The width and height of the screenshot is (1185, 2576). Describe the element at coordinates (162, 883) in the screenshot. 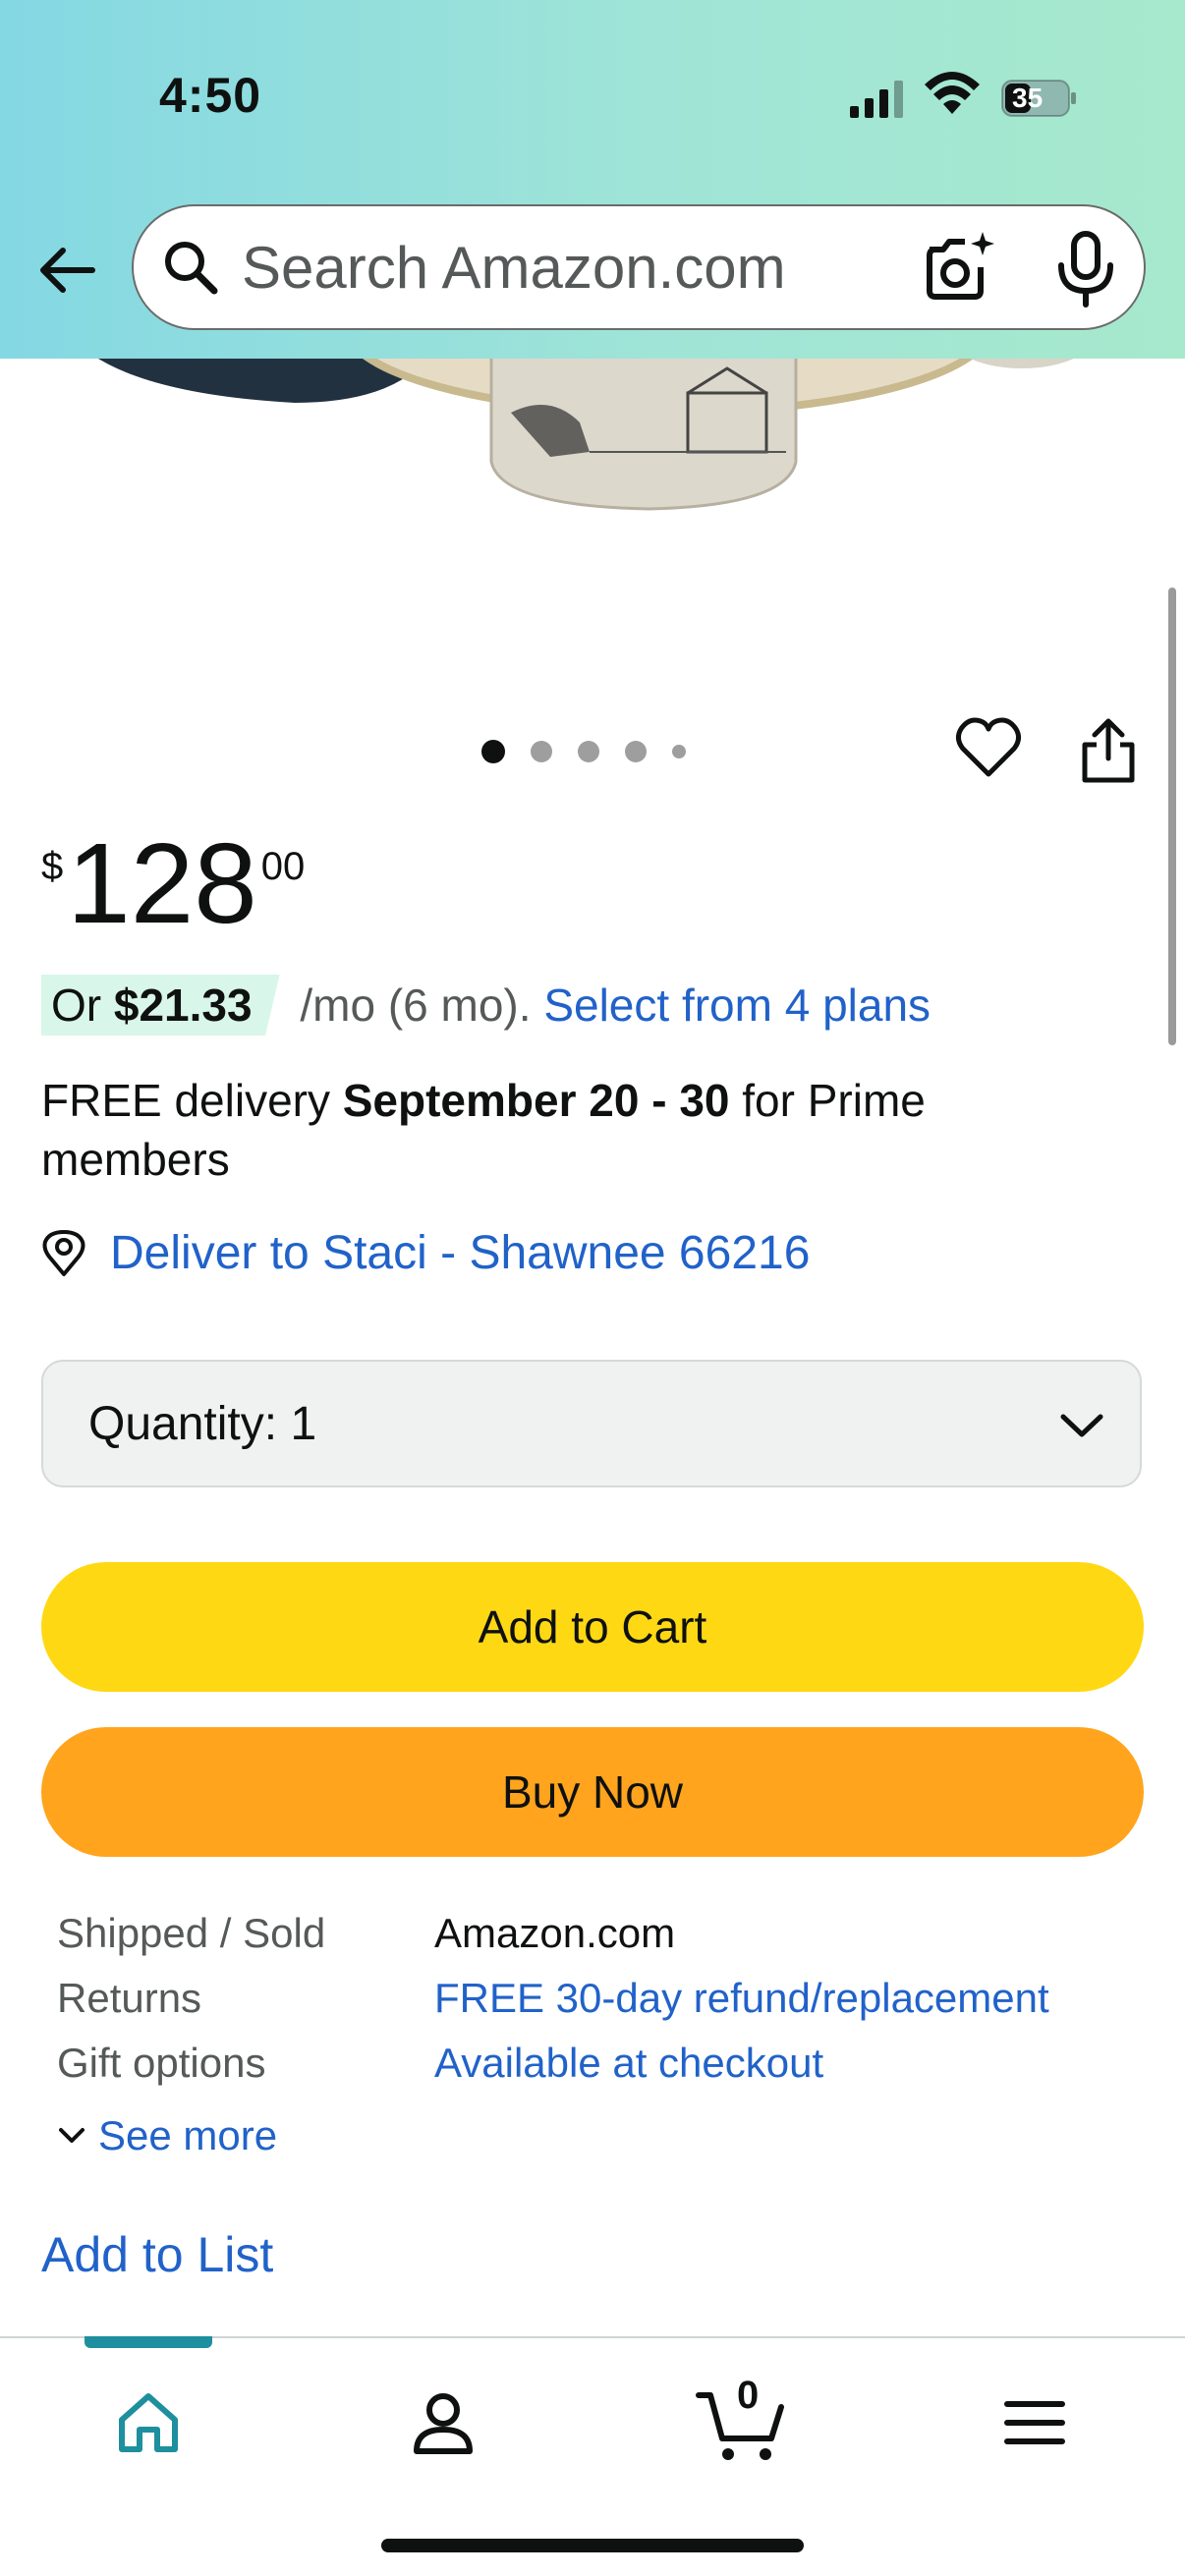

I see `price-whole: 128` at that location.